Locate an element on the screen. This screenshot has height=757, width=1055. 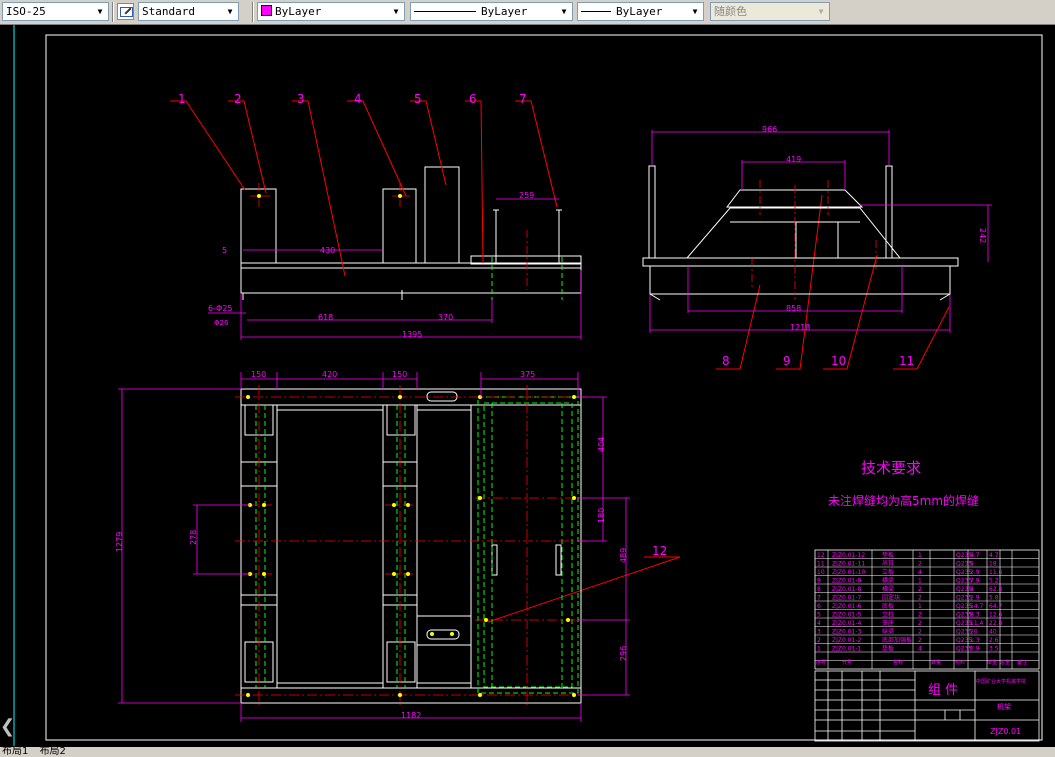
lineweight-dropdown: ByLayer ▼ is located at coordinates (640, 11).